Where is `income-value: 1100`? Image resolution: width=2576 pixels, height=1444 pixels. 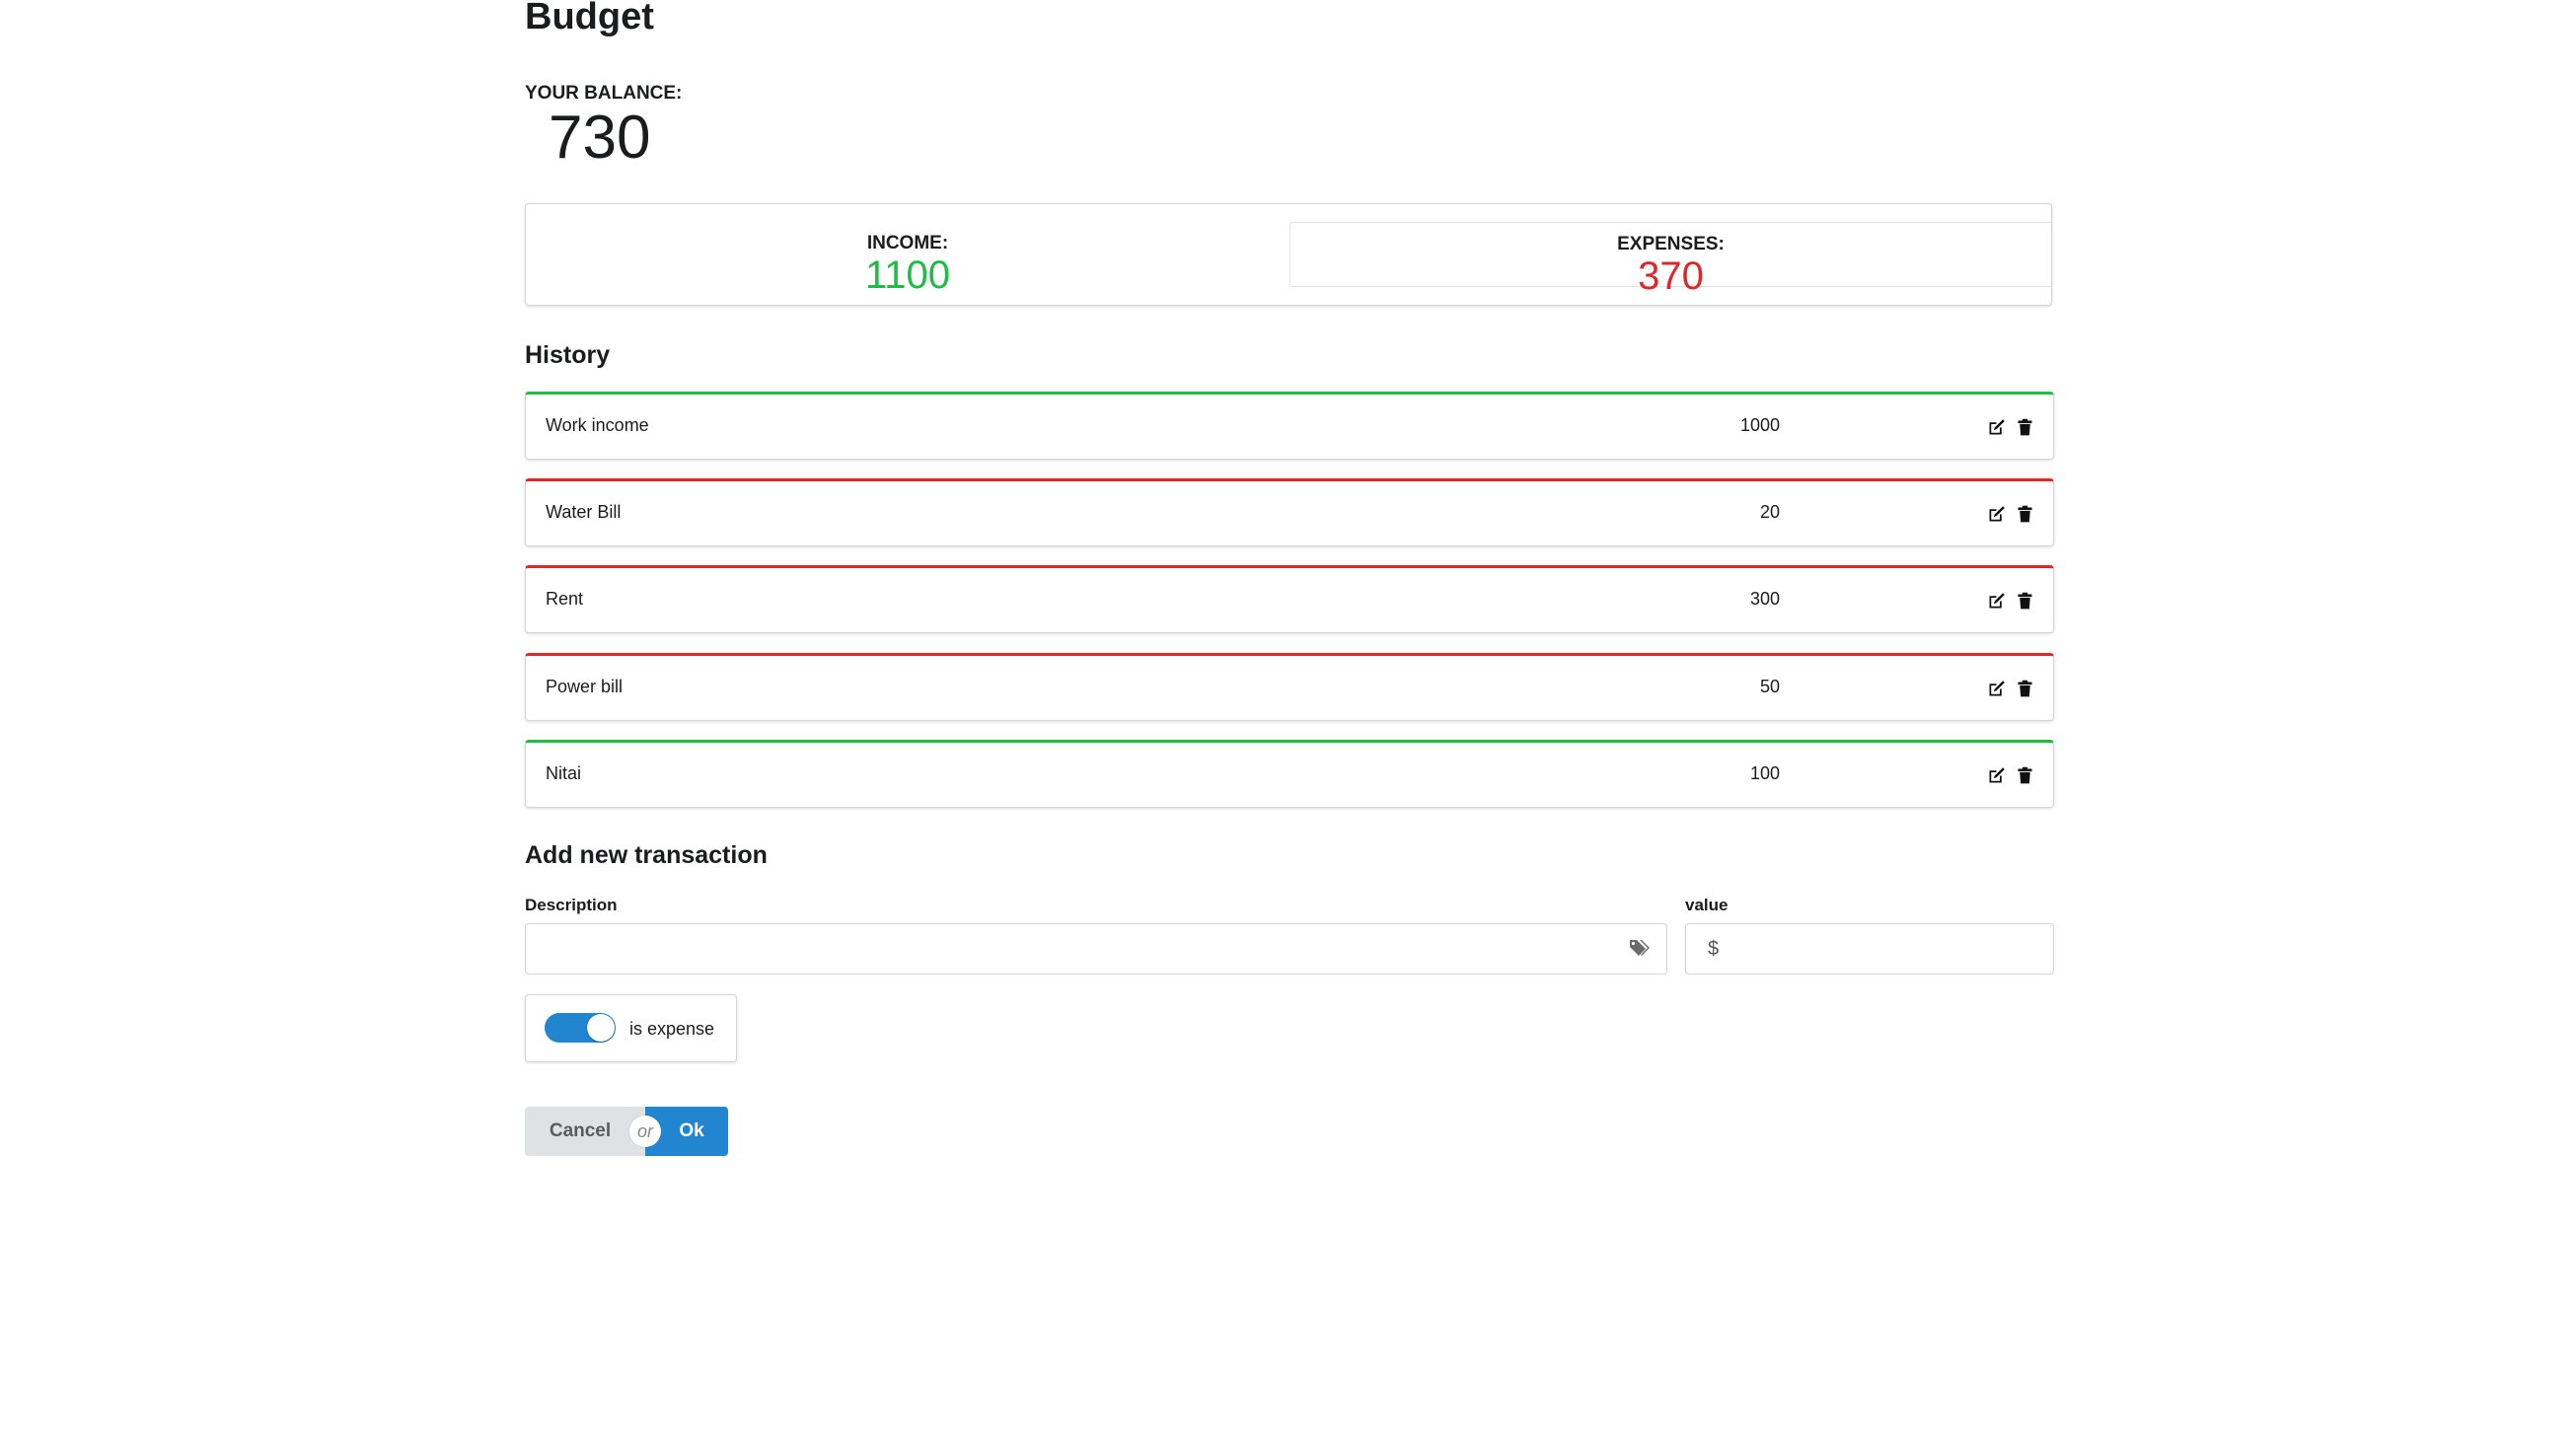
income-value: 1100 is located at coordinates (907, 275).